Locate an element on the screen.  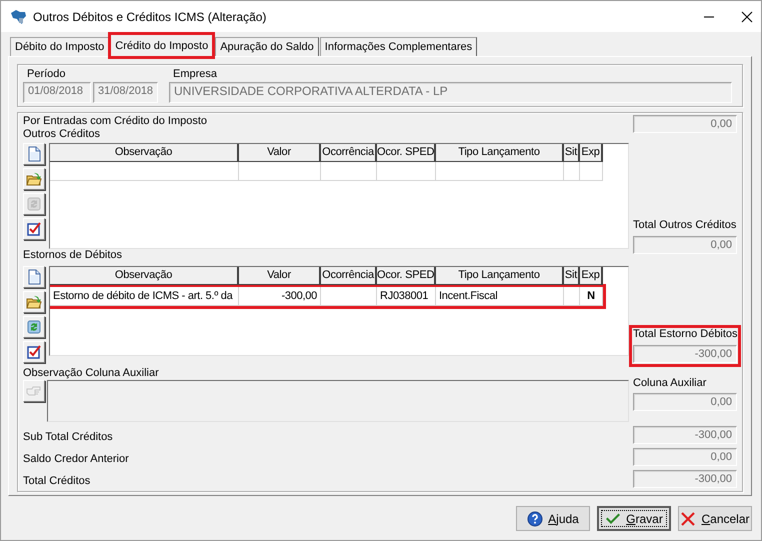
field-label: Período is located at coordinates (46, 74).